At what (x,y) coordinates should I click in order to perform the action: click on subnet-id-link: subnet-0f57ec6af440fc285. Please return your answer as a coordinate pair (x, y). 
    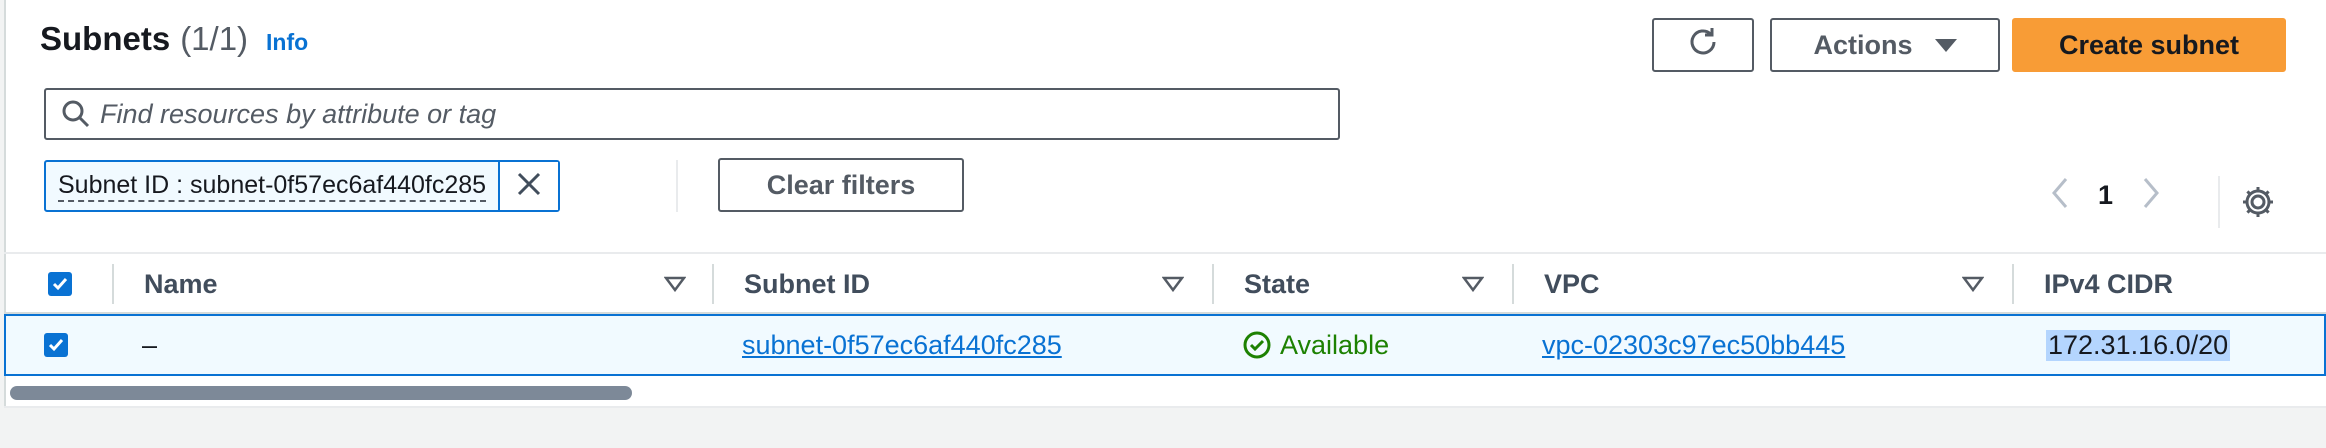
    Looking at the image, I should click on (902, 345).